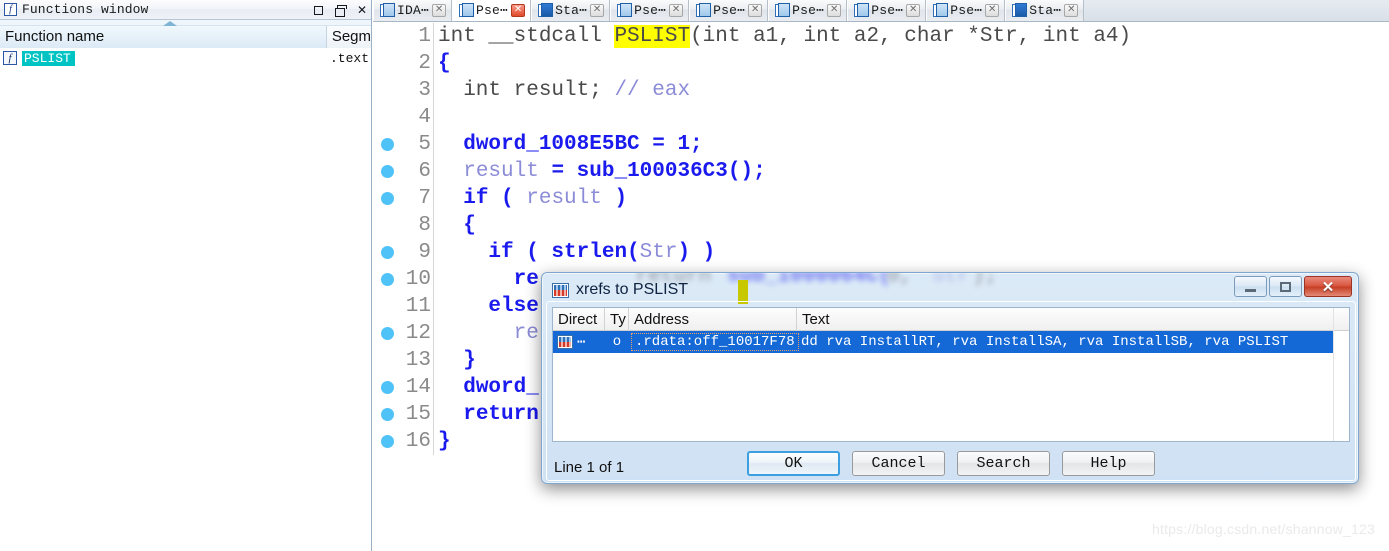 The height and width of the screenshot is (551, 1389). Describe the element at coordinates (433, 117) in the screenshot. I see `gutter-separator` at that location.